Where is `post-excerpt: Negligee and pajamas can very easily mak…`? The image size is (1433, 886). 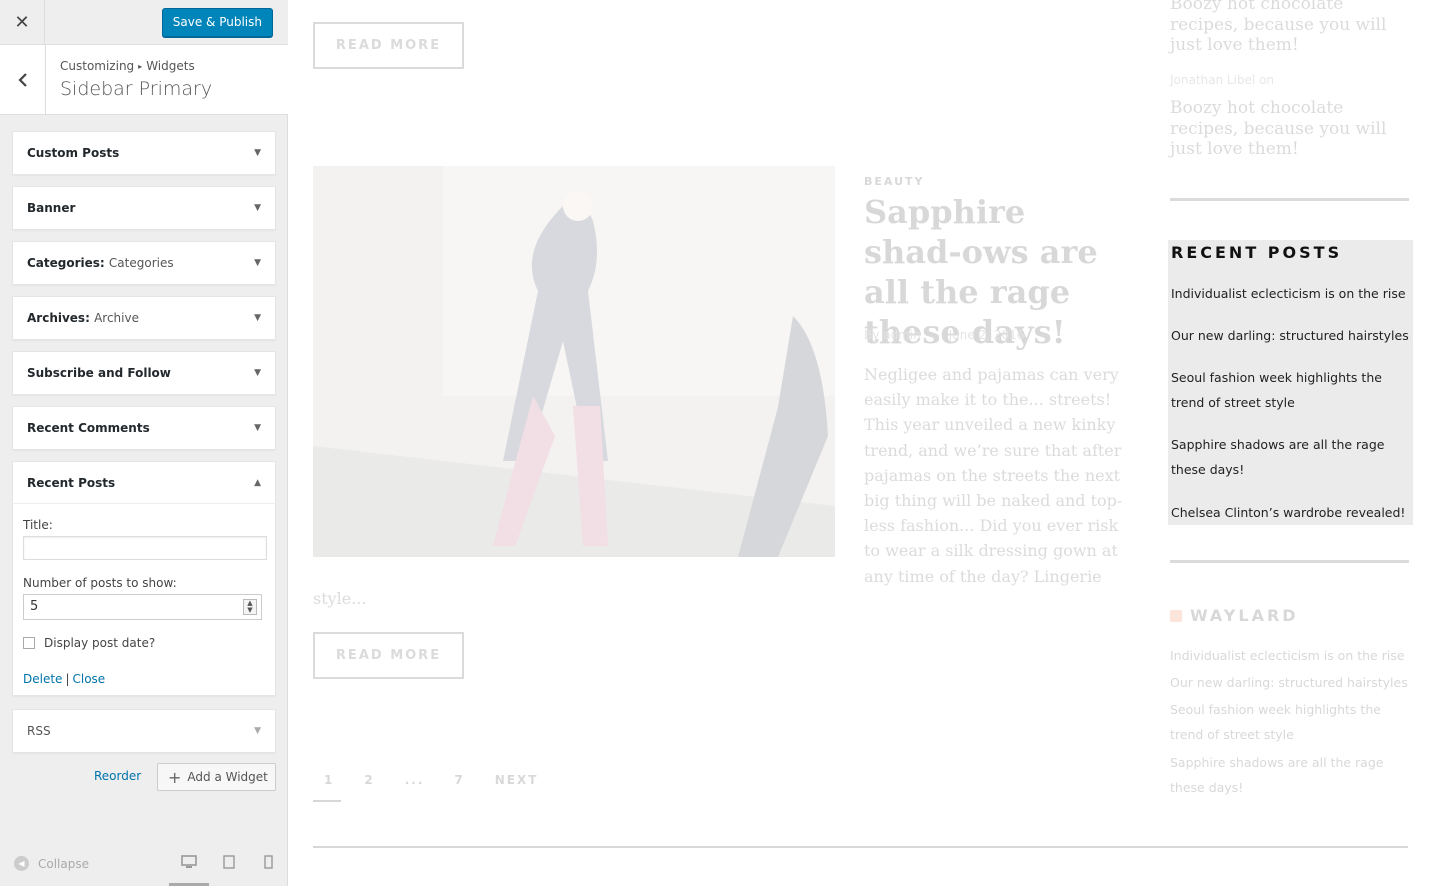 post-excerpt: Negligee and pajamas can very easily mak… is located at coordinates (993, 475).